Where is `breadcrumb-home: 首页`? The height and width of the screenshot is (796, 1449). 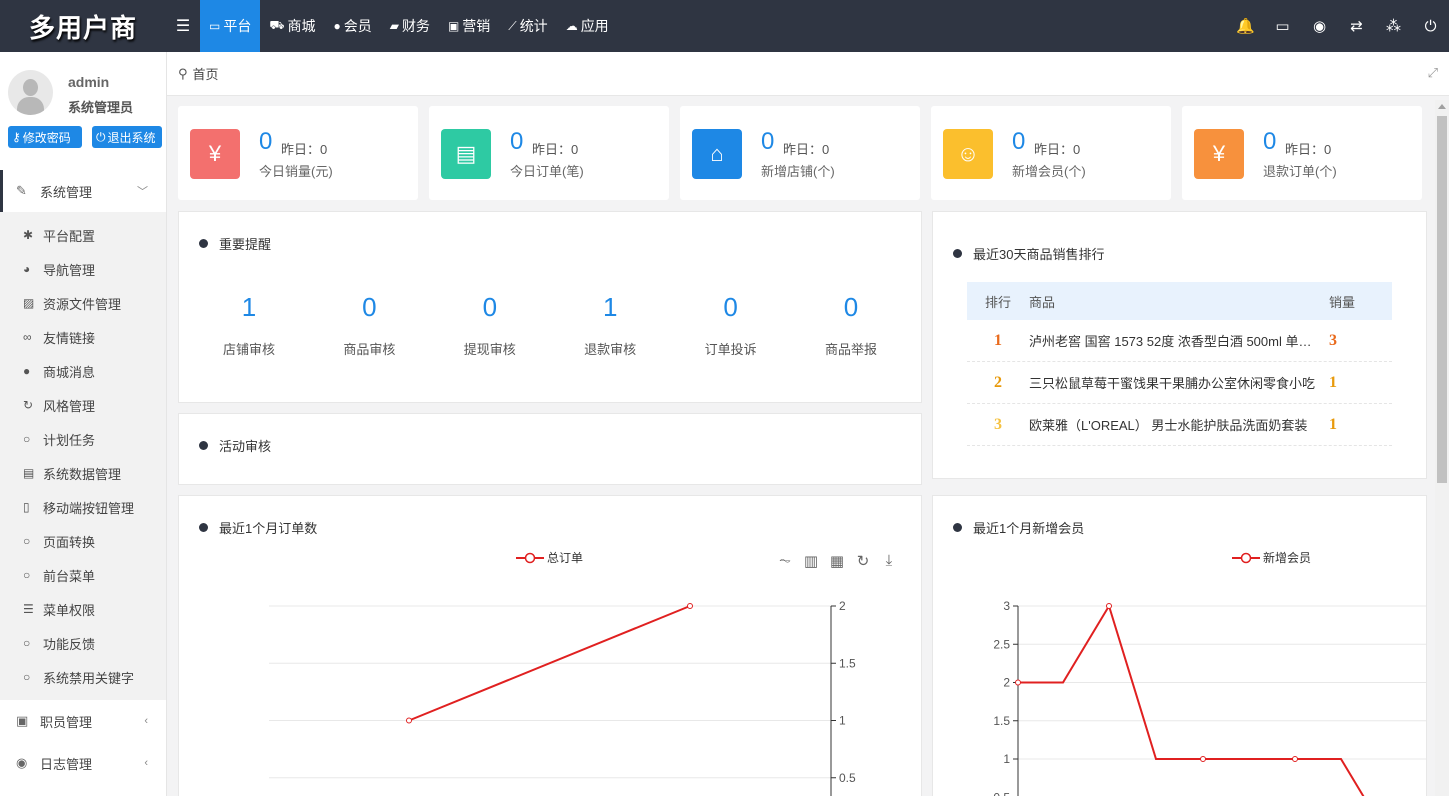
breadcrumb-home: 首页 is located at coordinates (206, 73).